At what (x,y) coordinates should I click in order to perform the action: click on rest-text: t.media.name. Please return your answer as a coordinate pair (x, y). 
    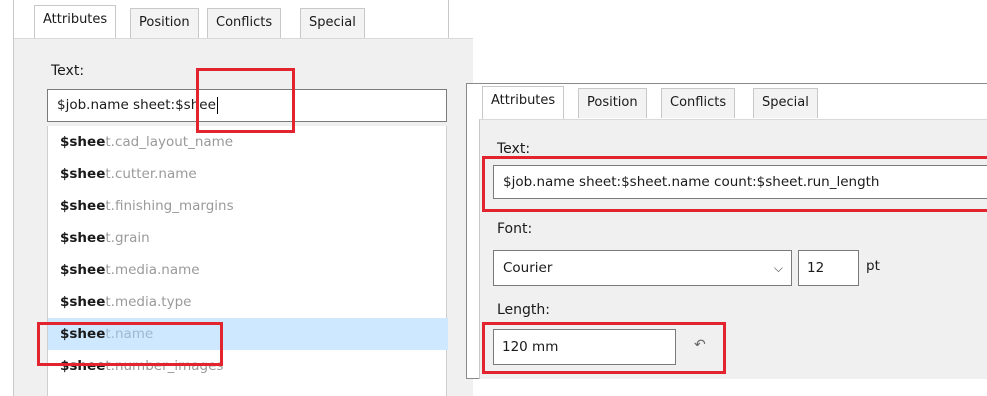
    Looking at the image, I should click on (152, 270).